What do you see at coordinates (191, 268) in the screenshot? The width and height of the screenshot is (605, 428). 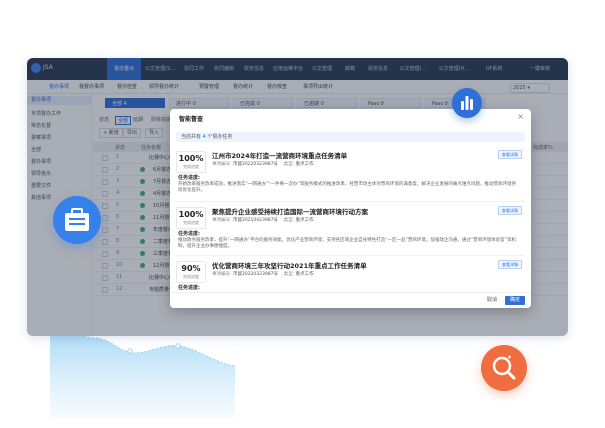 I see `progress-percent: 90%` at bounding box center [191, 268].